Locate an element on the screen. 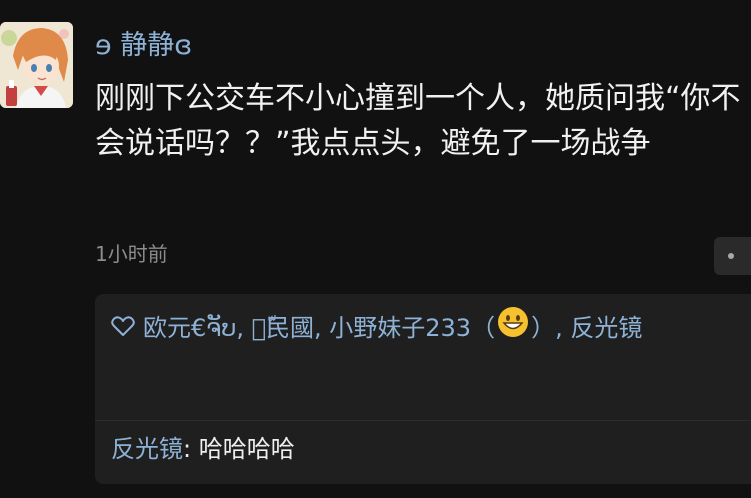 This screenshot has width=751, height=498. liker-names: 欧元€ຈັບ, 馬ّ民國, 小野妹子233（ is located at coordinates (319, 328).